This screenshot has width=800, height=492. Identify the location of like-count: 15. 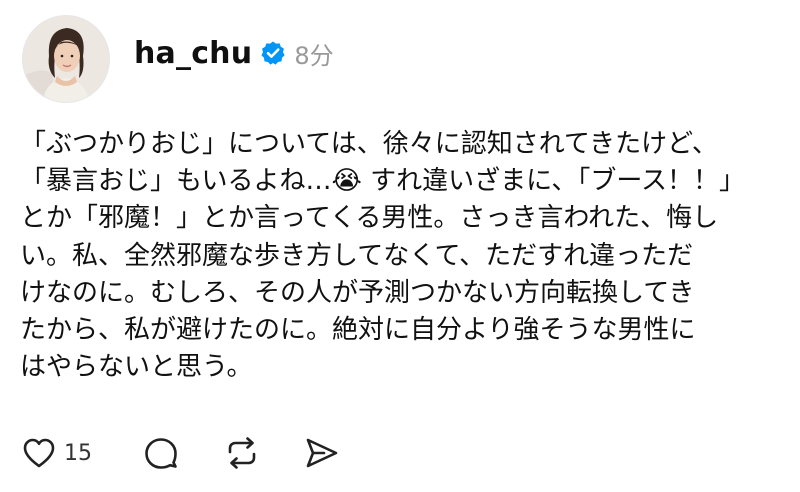
(78, 453).